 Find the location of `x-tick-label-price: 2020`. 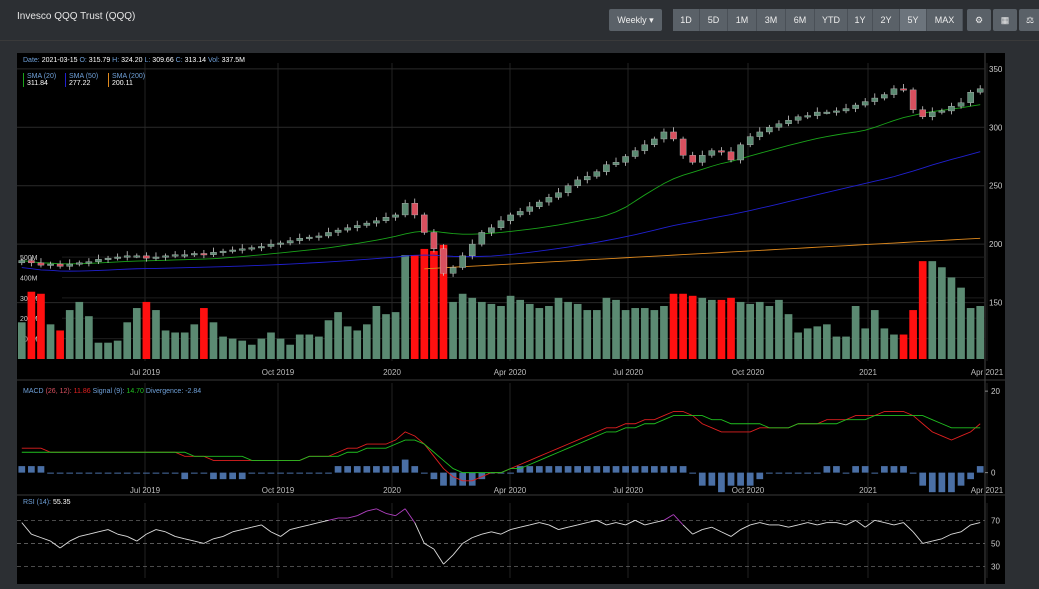

x-tick-label-price: 2020 is located at coordinates (392, 372).